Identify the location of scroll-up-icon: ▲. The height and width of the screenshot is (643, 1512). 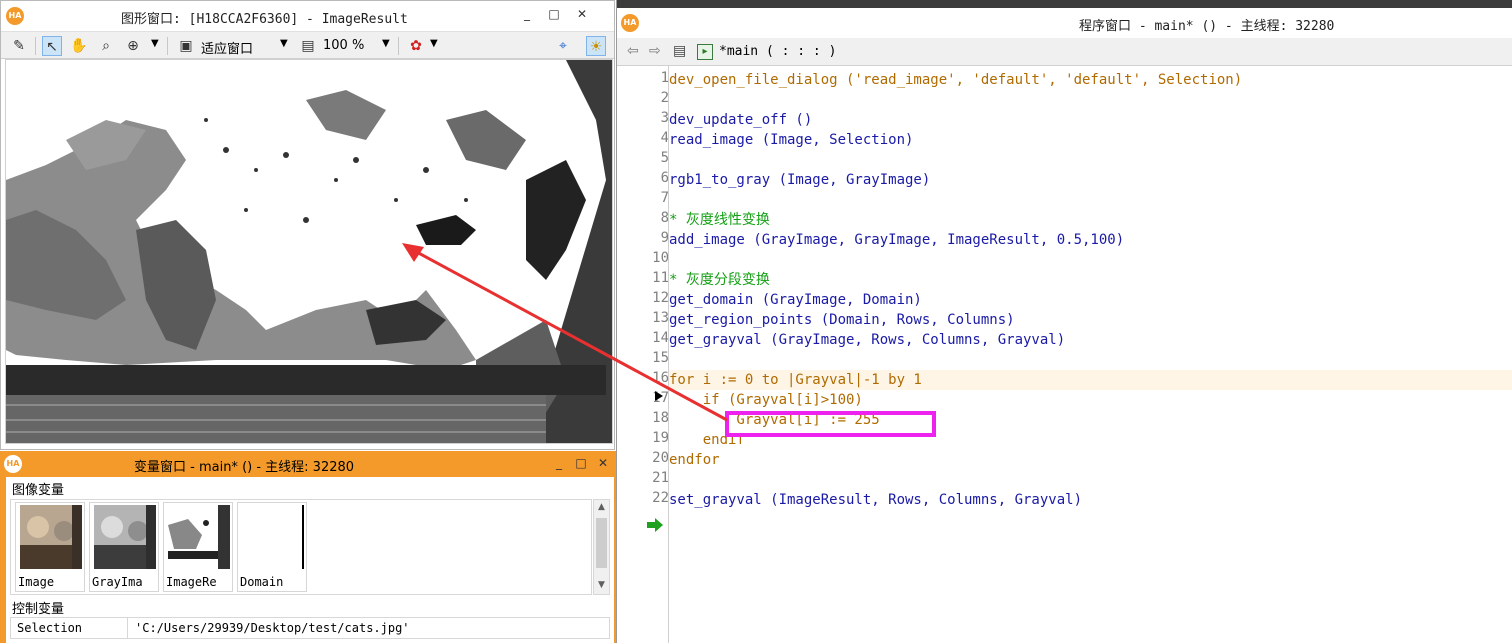
(601, 507).